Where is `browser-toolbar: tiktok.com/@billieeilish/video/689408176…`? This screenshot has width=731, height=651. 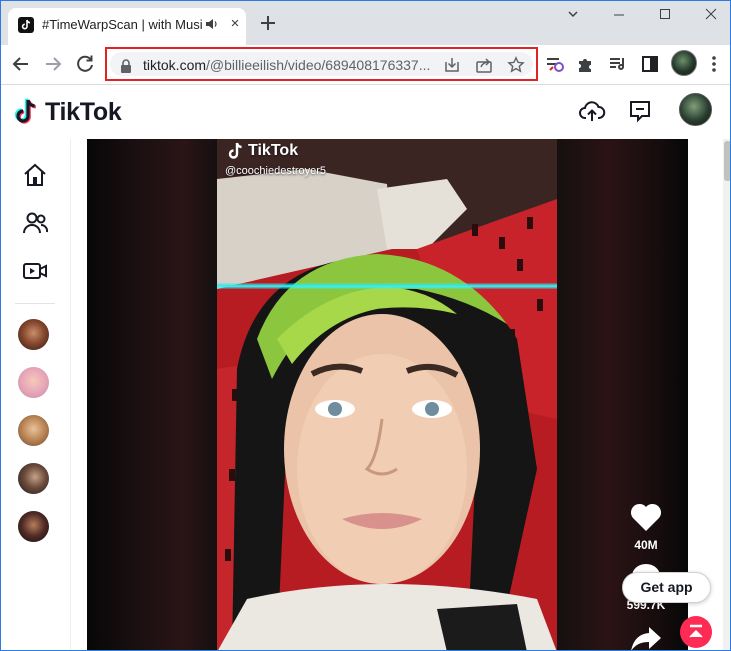
browser-toolbar: tiktok.com/@billieeilish/video/689408176… is located at coordinates (365, 65).